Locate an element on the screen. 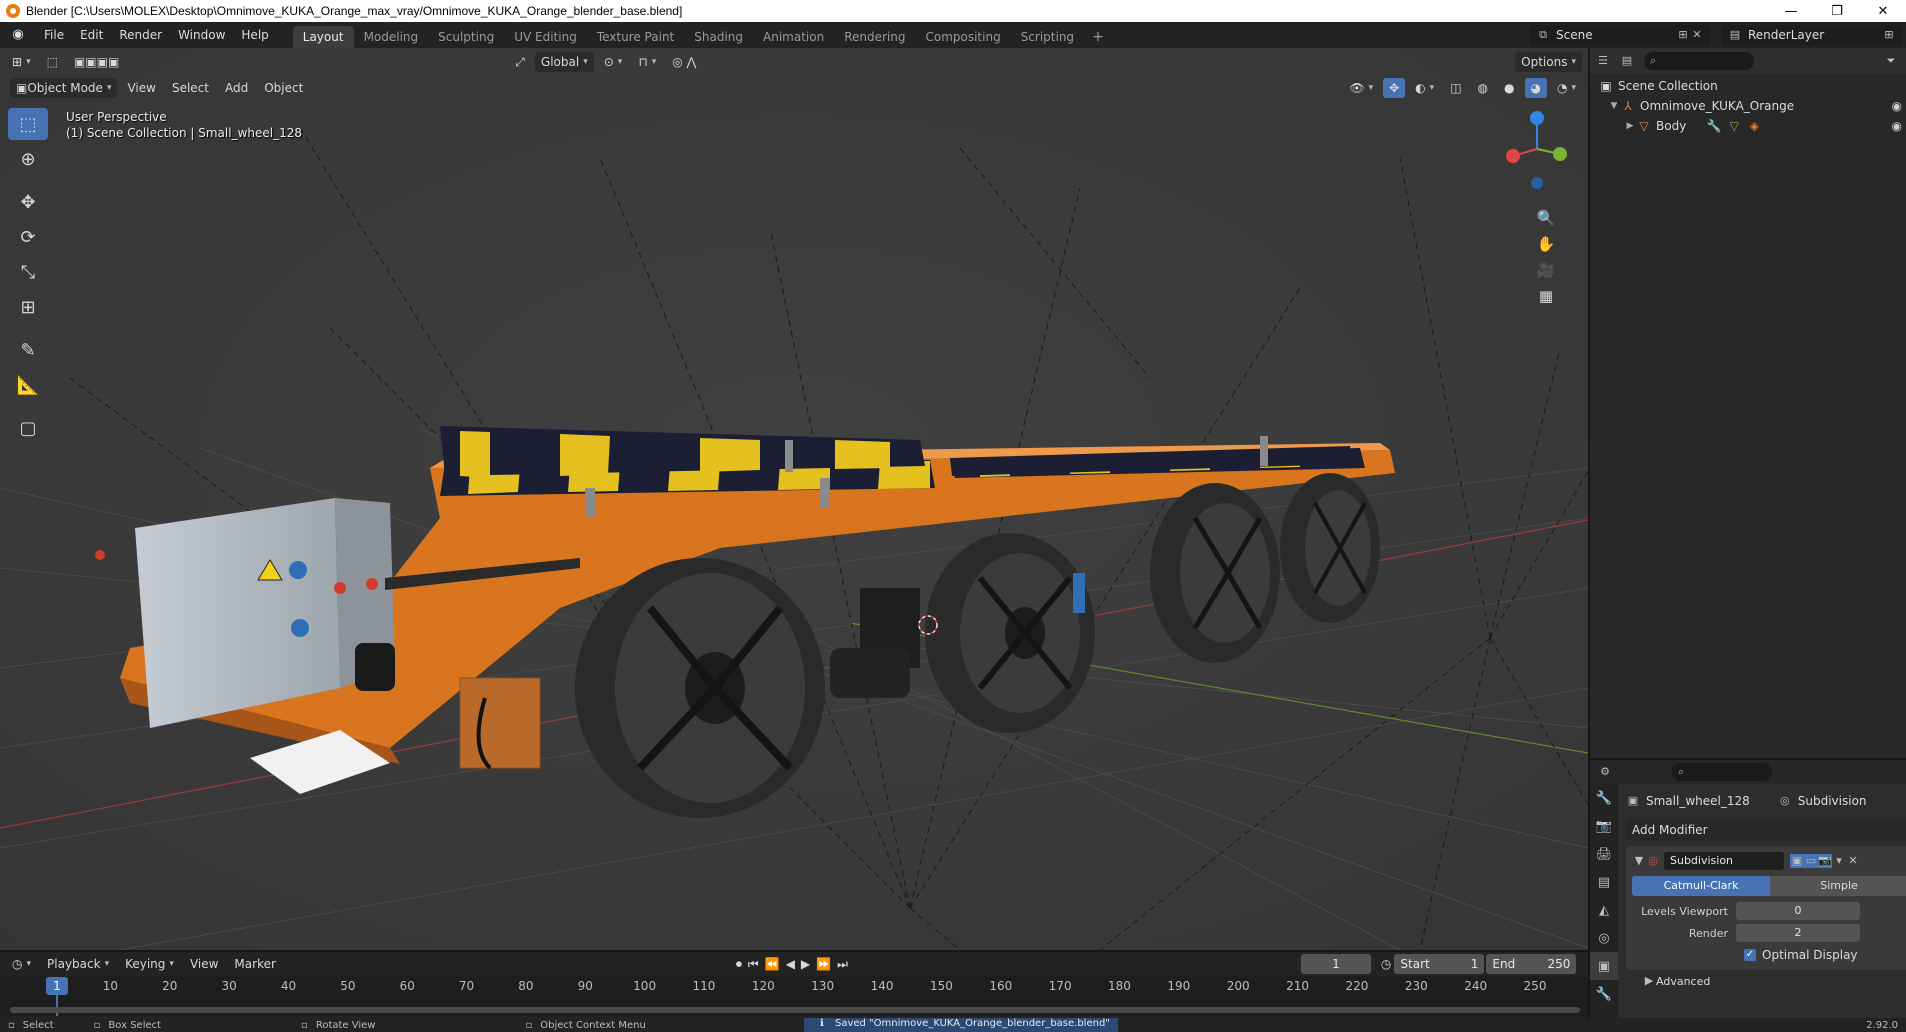 Image resolution: width=1906 pixels, height=1032 pixels. edit-mode-toggle-icon: ▣ is located at coordinates (1797, 861).